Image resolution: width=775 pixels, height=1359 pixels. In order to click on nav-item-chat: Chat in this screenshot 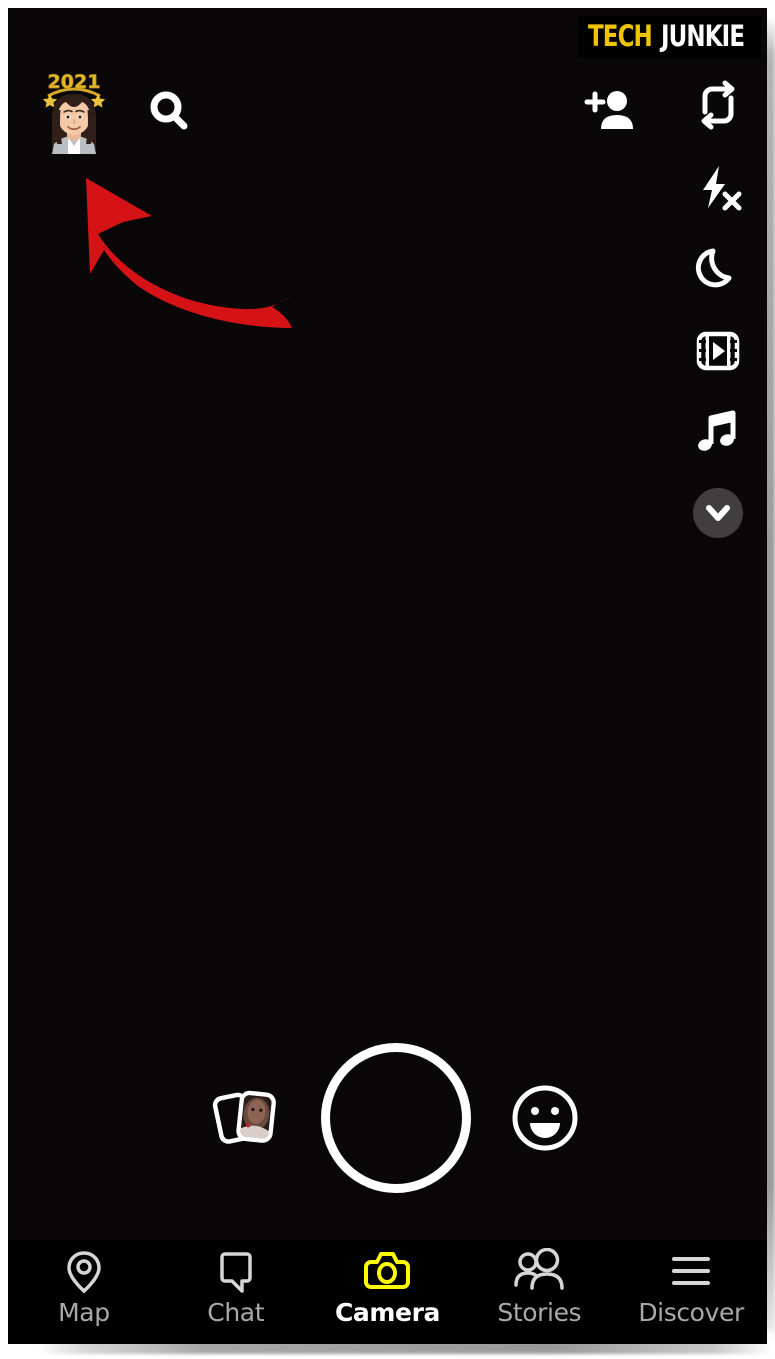, I will do `click(236, 1286)`.